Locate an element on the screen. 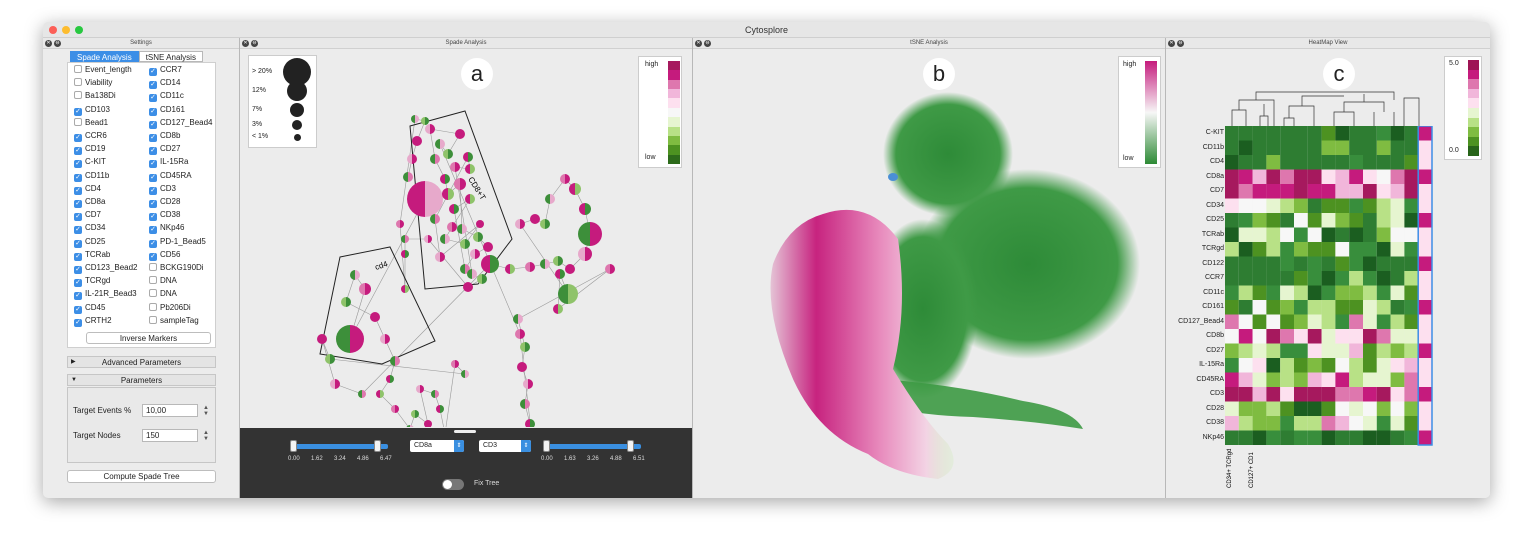 This screenshot has width=1525, height=545. stepper-icon: ▲ ▼ is located at coordinates (206, 411).